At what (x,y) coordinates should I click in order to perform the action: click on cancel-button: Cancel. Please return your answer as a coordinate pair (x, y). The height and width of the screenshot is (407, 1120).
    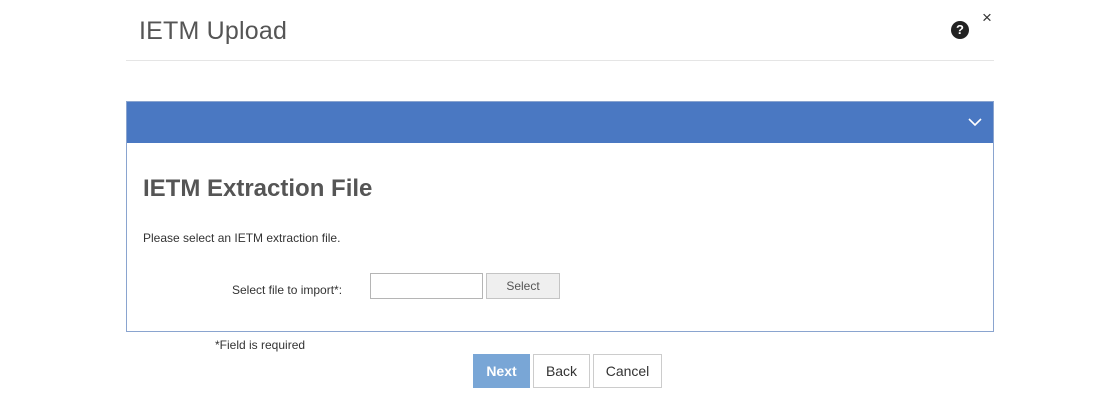
    Looking at the image, I should click on (627, 371).